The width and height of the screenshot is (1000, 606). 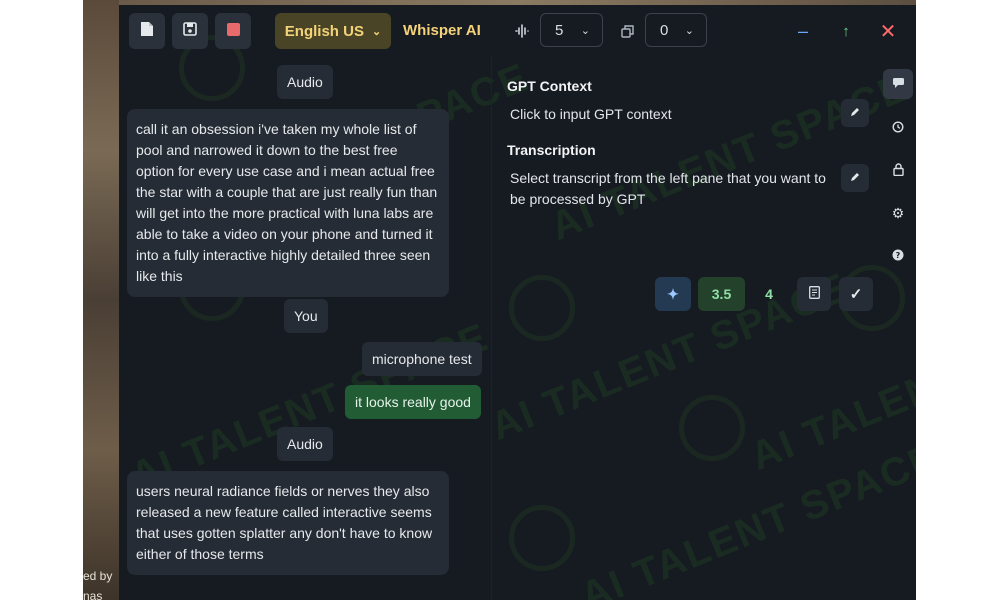 I want to click on engine-label: Whisper AI, so click(x=442, y=31).